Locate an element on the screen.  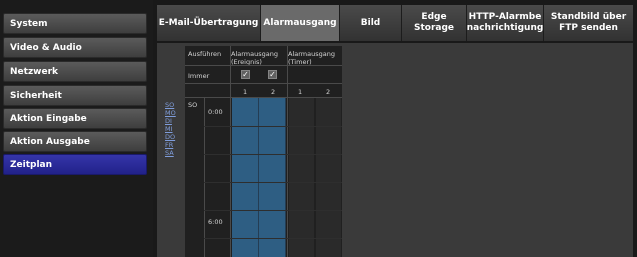
day-link-mi: MI is located at coordinates (172, 129).